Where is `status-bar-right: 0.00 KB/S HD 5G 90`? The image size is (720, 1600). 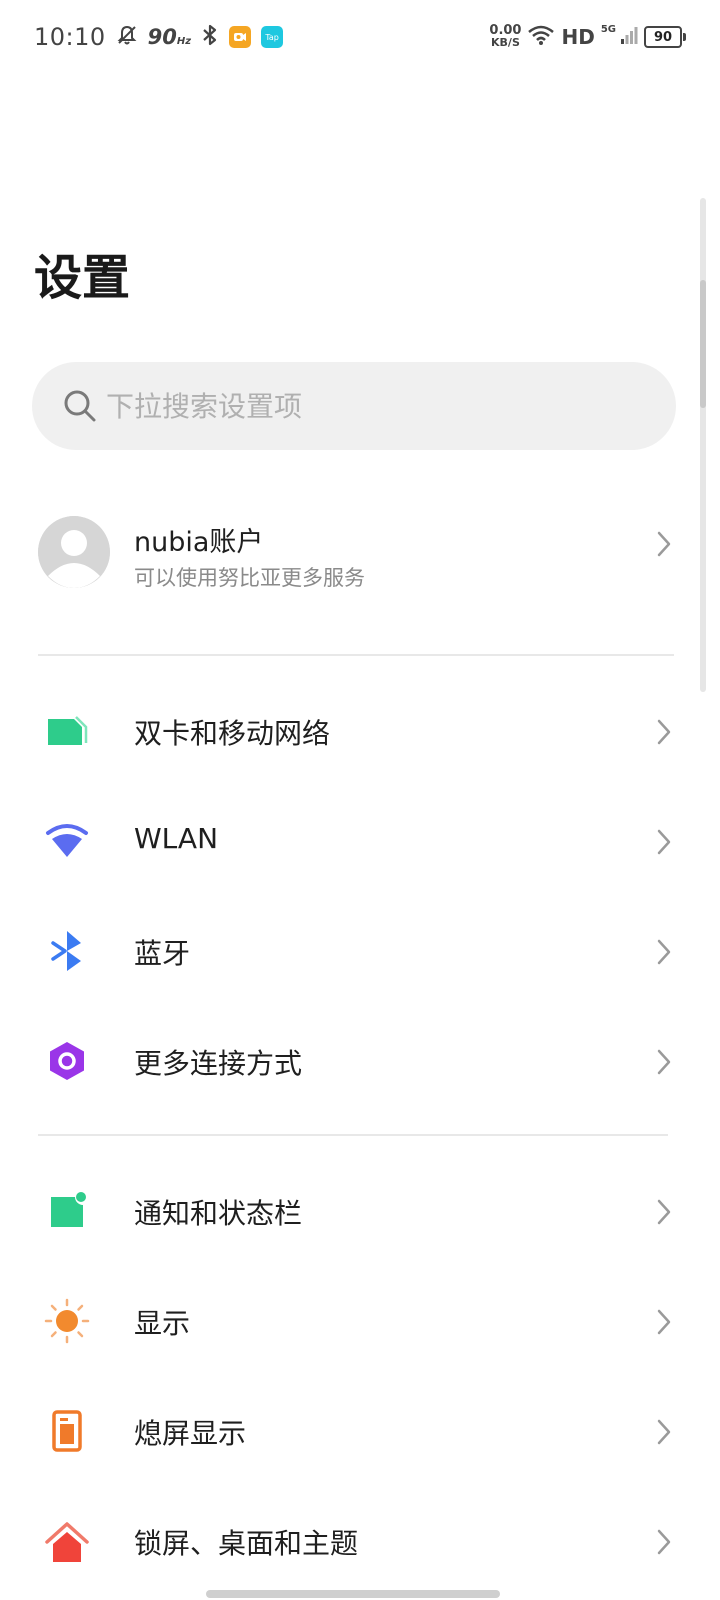 status-bar-right: 0.00 KB/S HD 5G 90 is located at coordinates (587, 37).